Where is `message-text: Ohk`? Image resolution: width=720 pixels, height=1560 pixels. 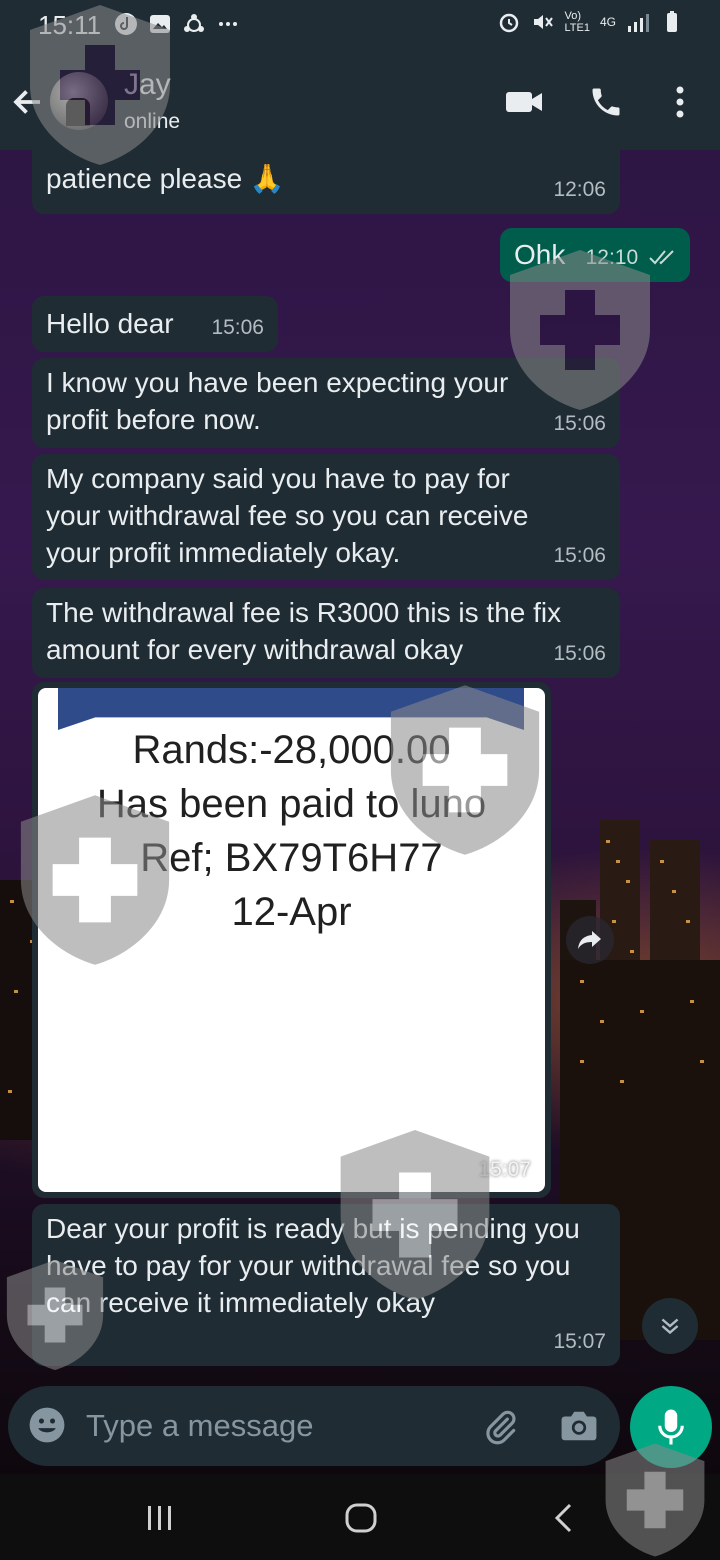 message-text: Ohk is located at coordinates (540, 254).